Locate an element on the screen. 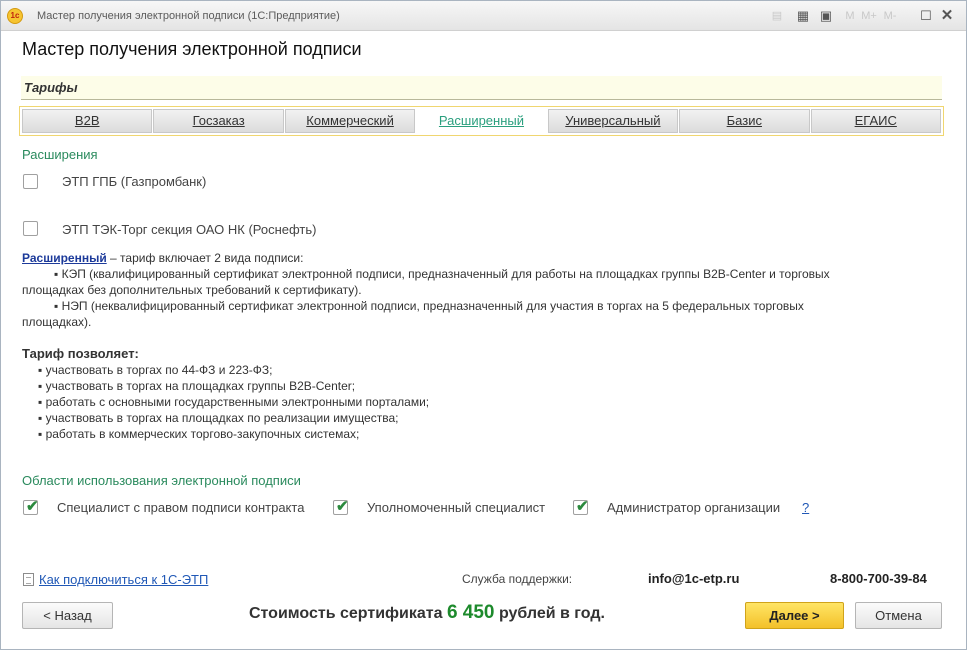 The width and height of the screenshot is (967, 650). support-email: info@1c-etp.ru is located at coordinates (694, 578).